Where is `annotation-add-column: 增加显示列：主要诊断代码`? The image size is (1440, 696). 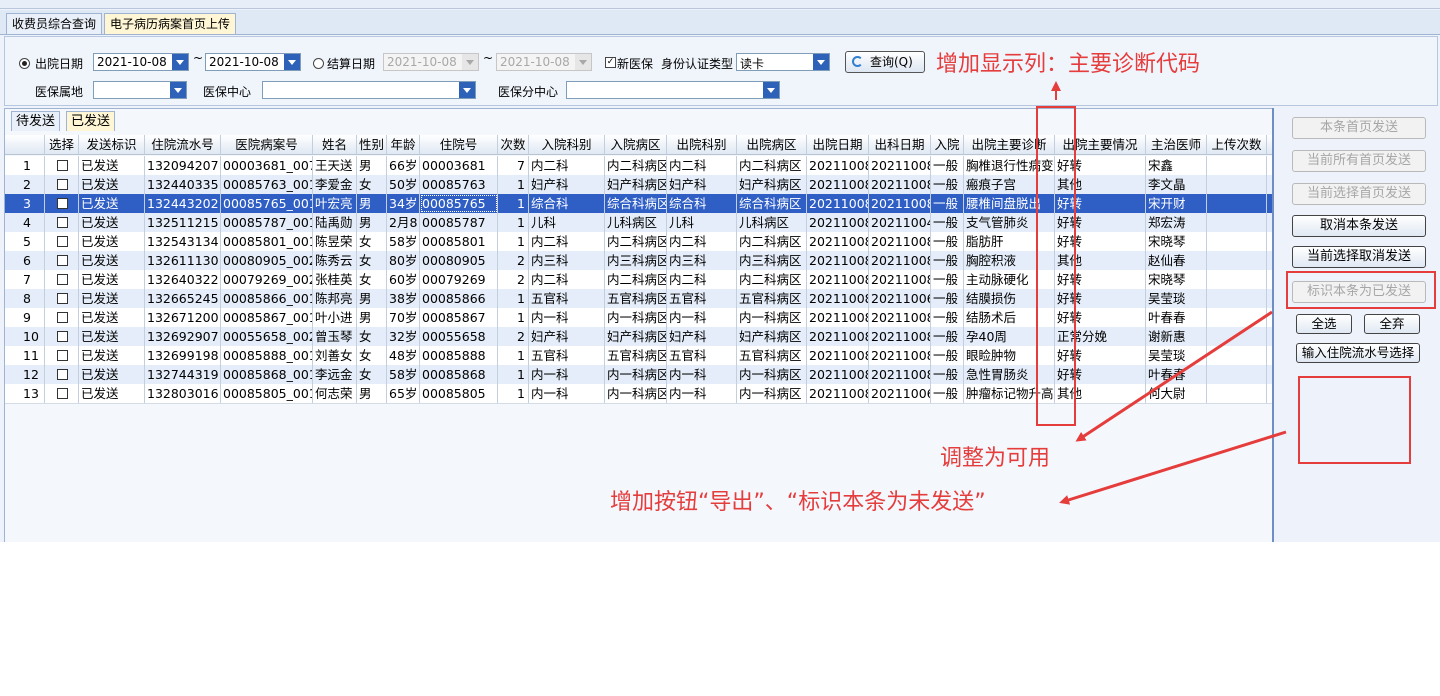 annotation-add-column: 增加显示列：主要诊断代码 is located at coordinates (1068, 64).